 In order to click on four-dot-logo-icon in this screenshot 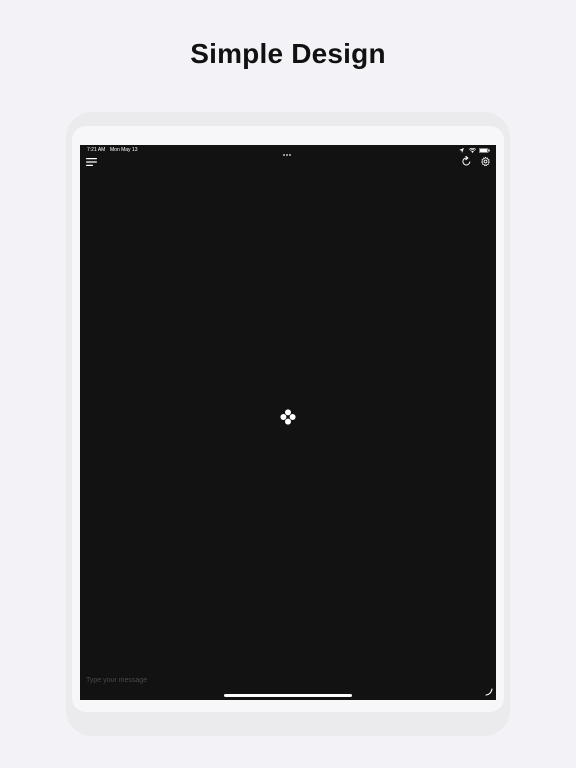, I will do `click(288, 417)`.